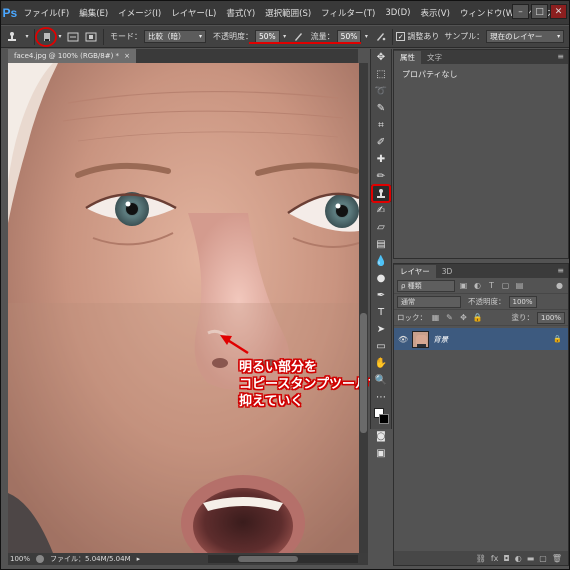  Describe the element at coordinates (407, 57) in the screenshot. I see `tab-properties: 属性` at that location.